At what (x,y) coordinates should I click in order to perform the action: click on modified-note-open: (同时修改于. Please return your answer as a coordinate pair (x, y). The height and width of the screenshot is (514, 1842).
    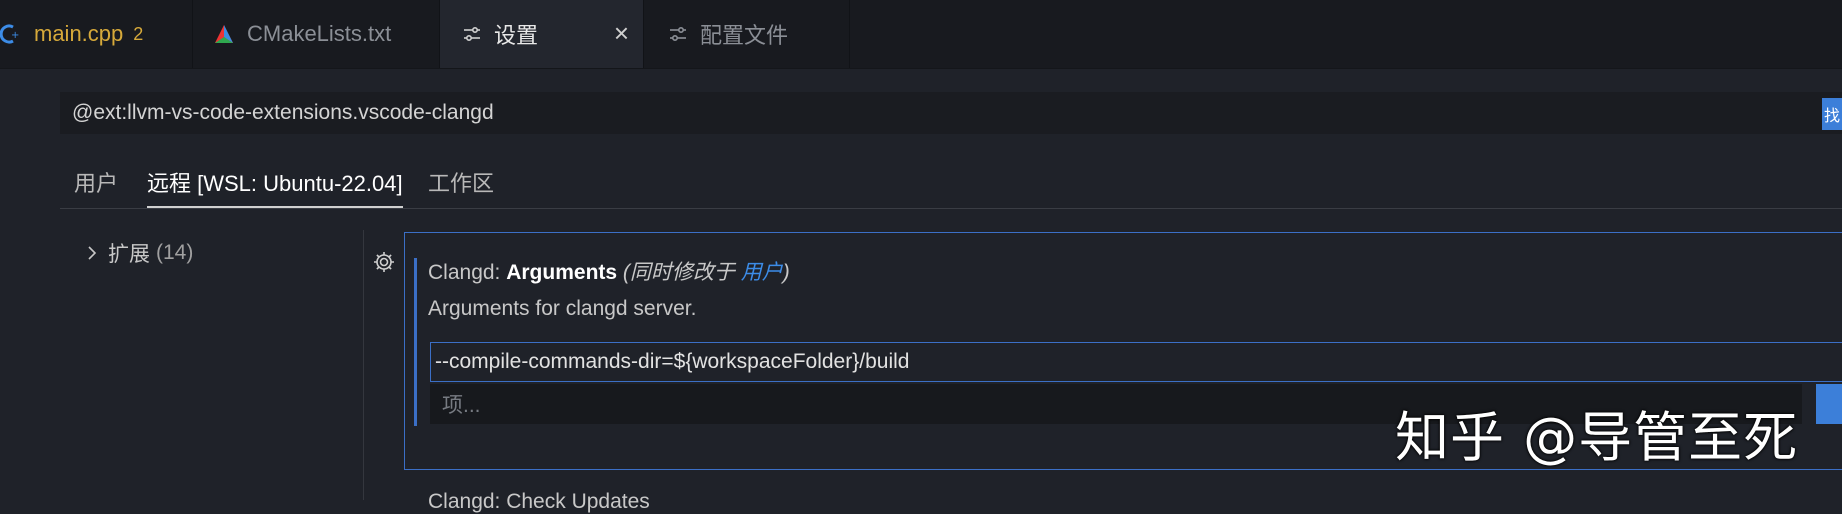
    Looking at the image, I should click on (681, 272).